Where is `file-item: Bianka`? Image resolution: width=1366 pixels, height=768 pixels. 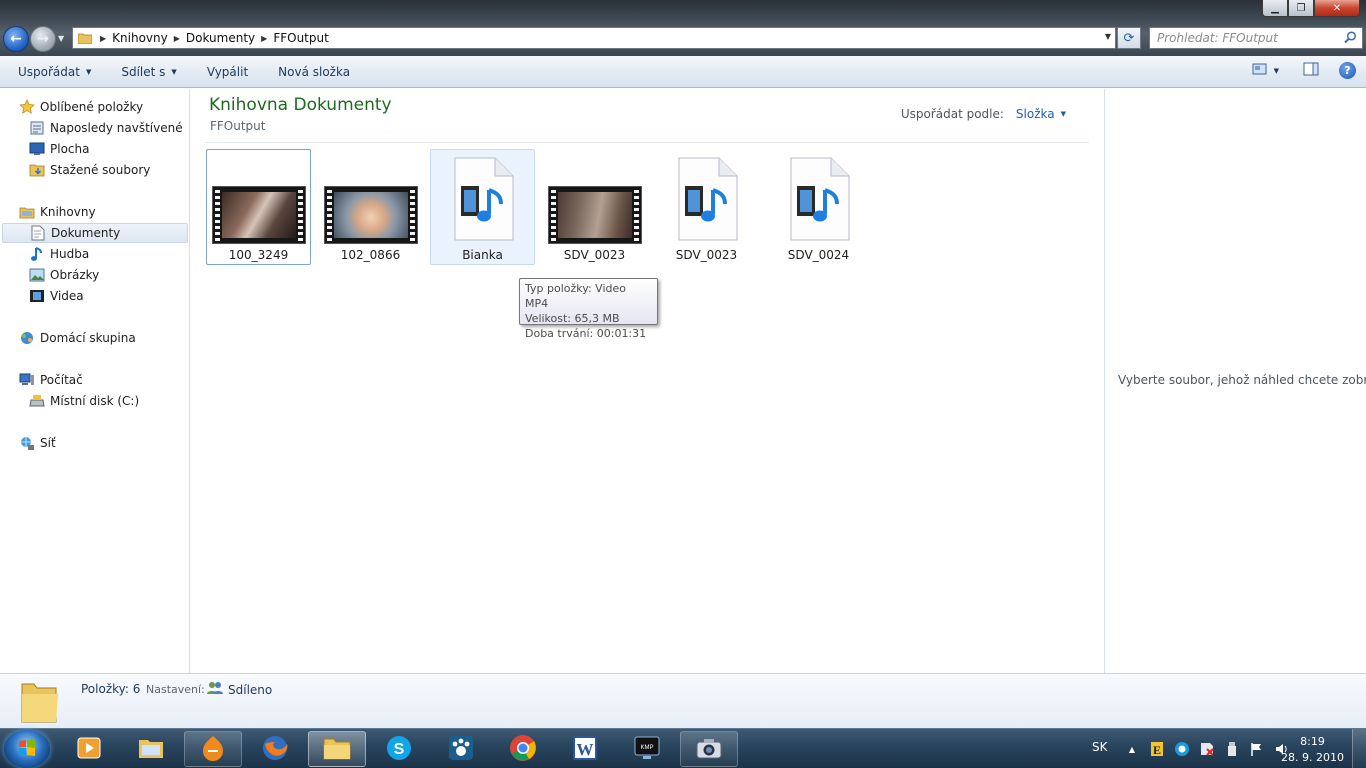 file-item: Bianka is located at coordinates (482, 207).